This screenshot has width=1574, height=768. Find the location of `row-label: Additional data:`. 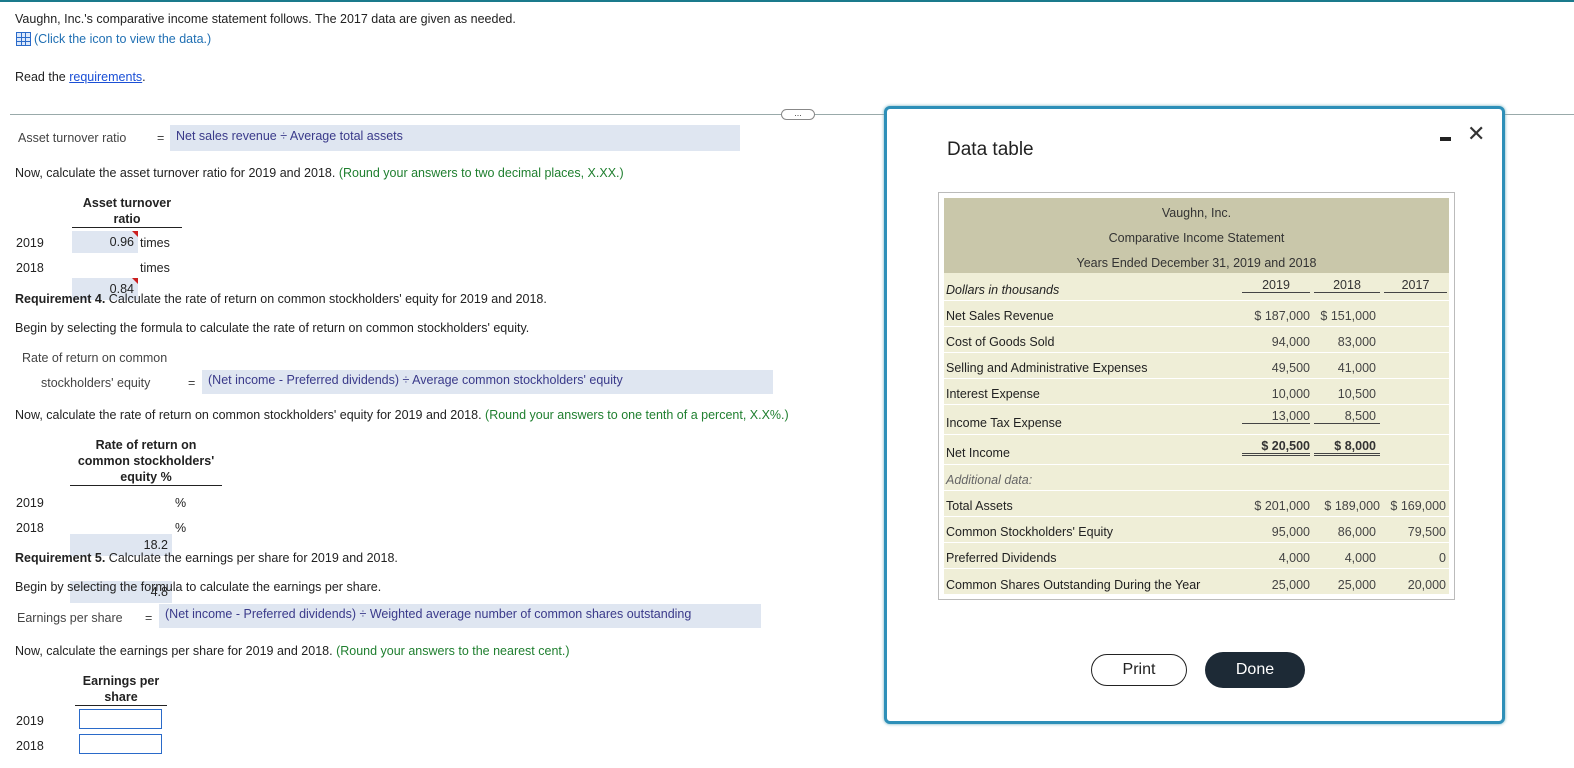

row-label: Additional data: is located at coordinates (989, 480).